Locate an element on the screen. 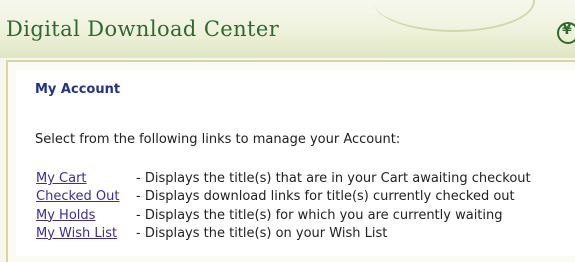 The image size is (575, 262). site-title: Digital Download Center is located at coordinates (143, 29).